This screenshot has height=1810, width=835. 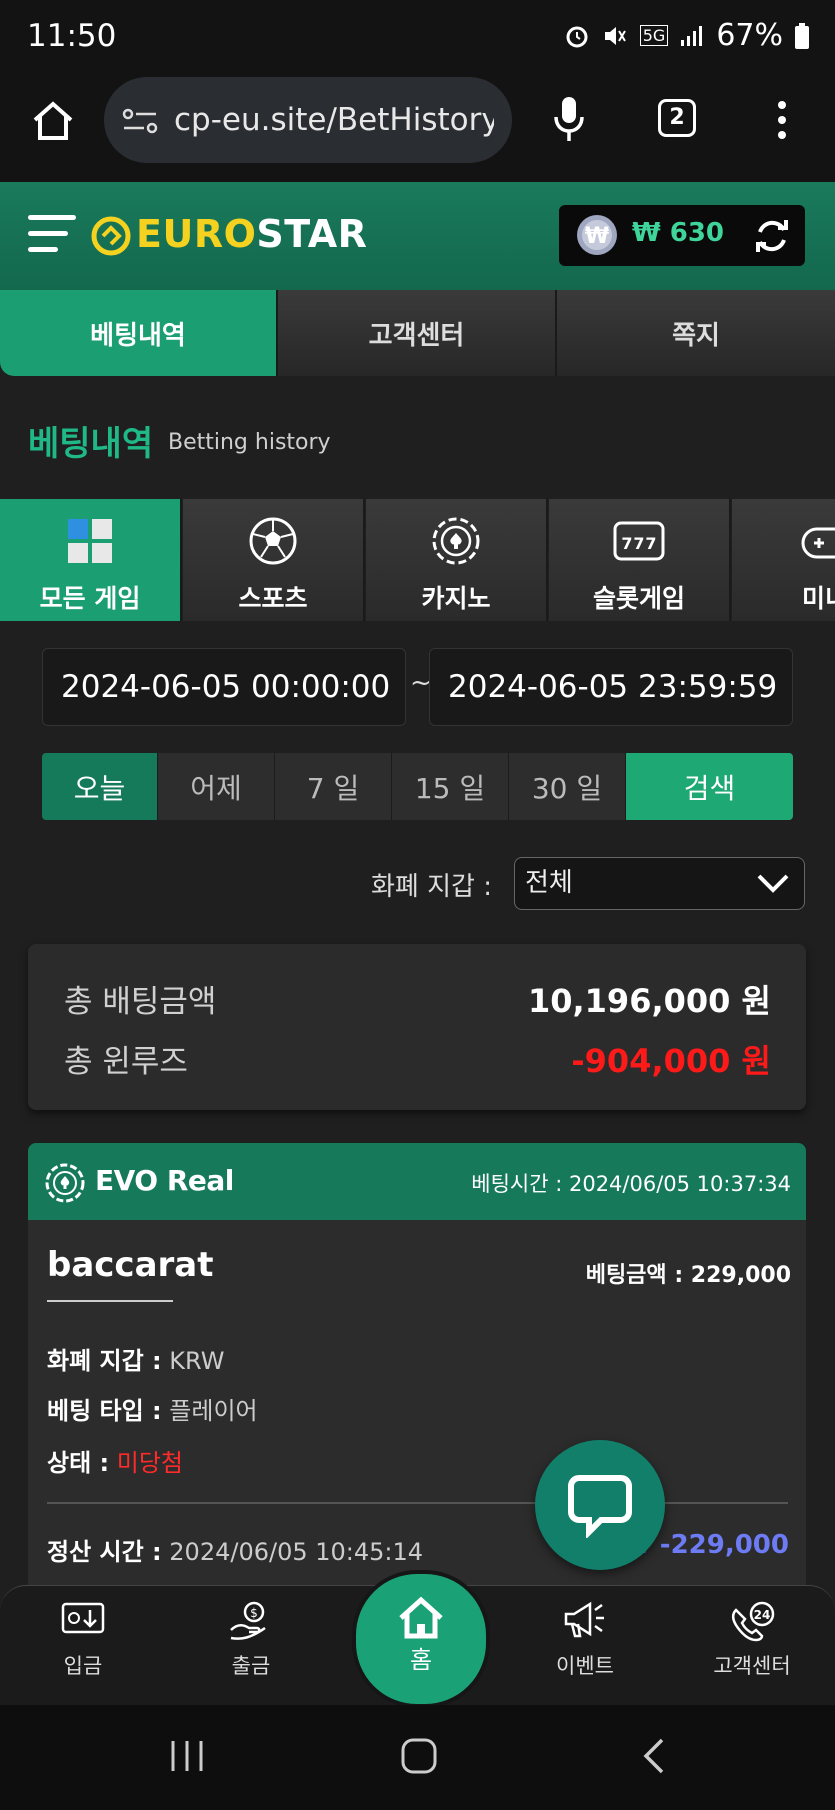 What do you see at coordinates (216, 786) in the screenshot?
I see `range-yesterday-button: 어제` at bounding box center [216, 786].